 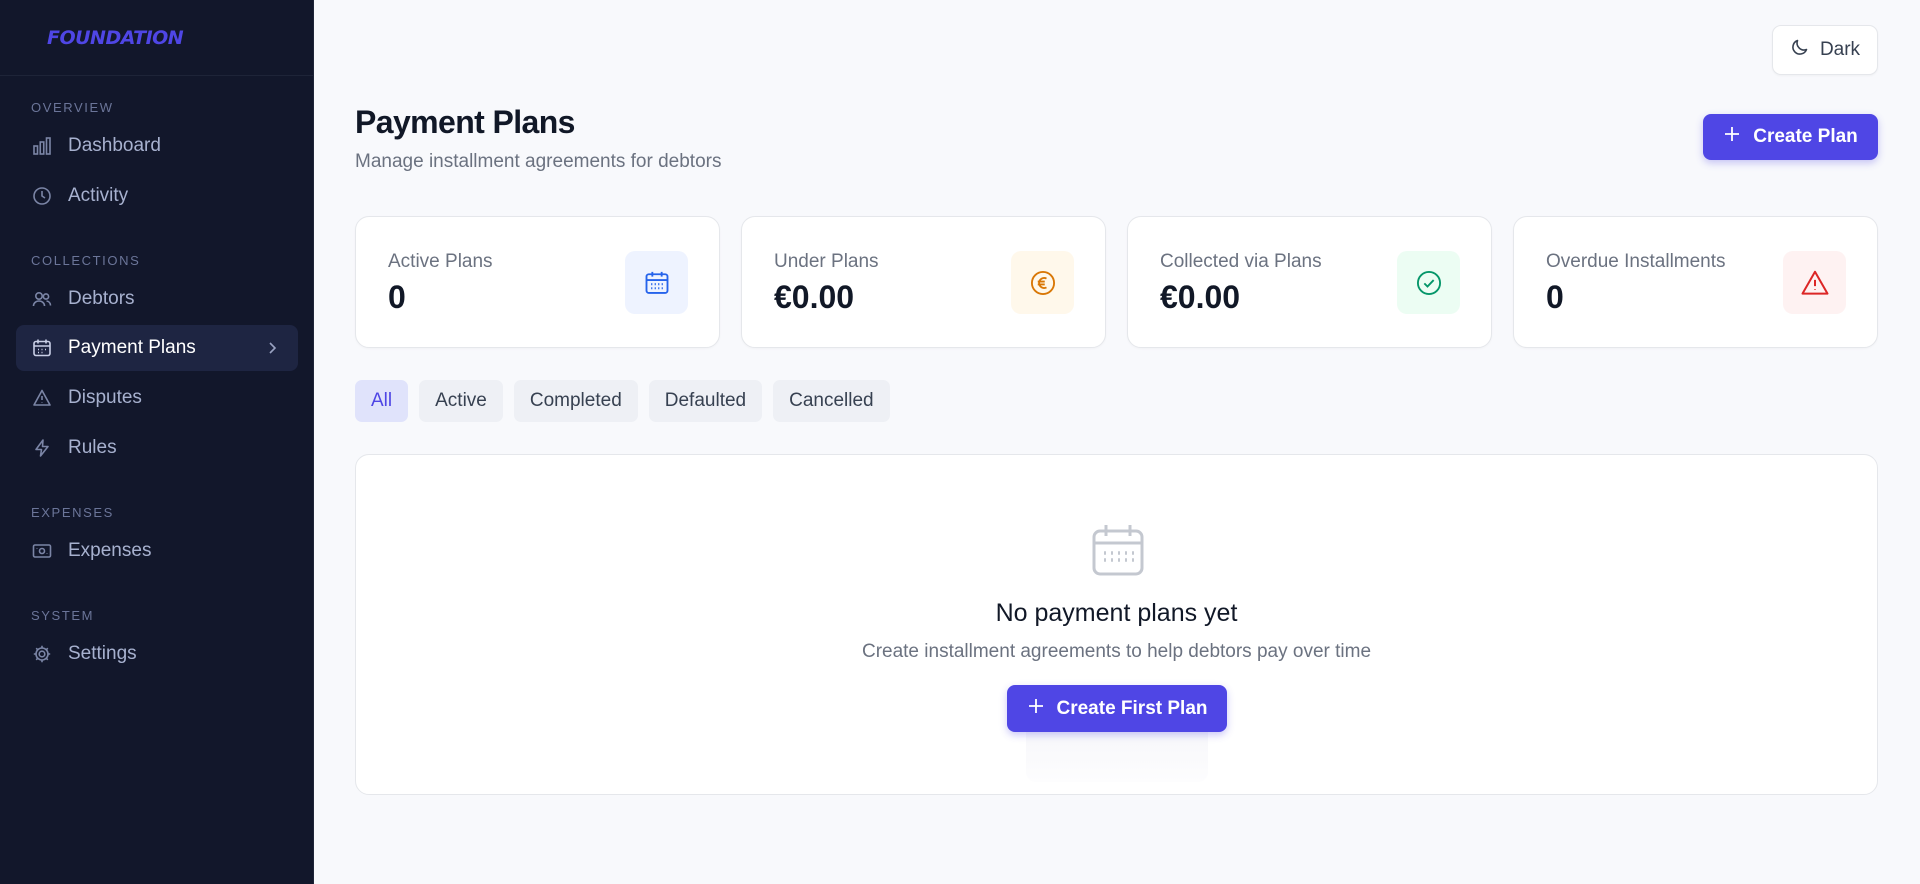 What do you see at coordinates (923, 282) in the screenshot?
I see `stat-card-under-plans: Under Plans €0.00` at bounding box center [923, 282].